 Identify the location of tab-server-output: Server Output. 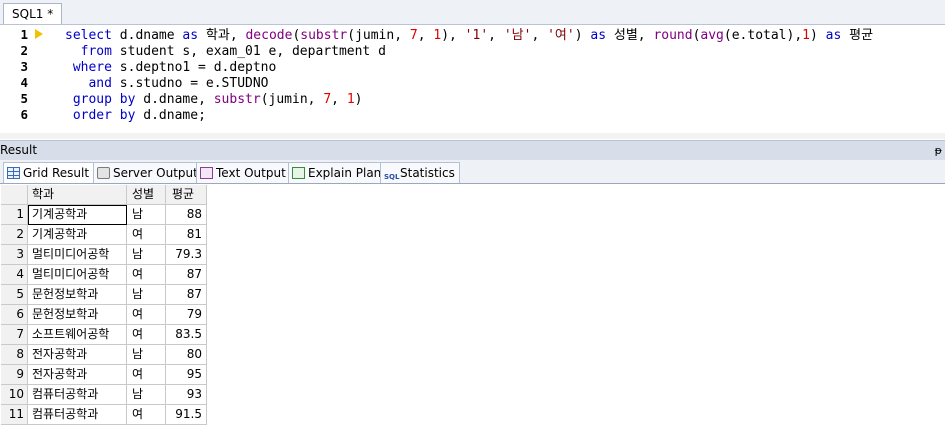
(148, 172).